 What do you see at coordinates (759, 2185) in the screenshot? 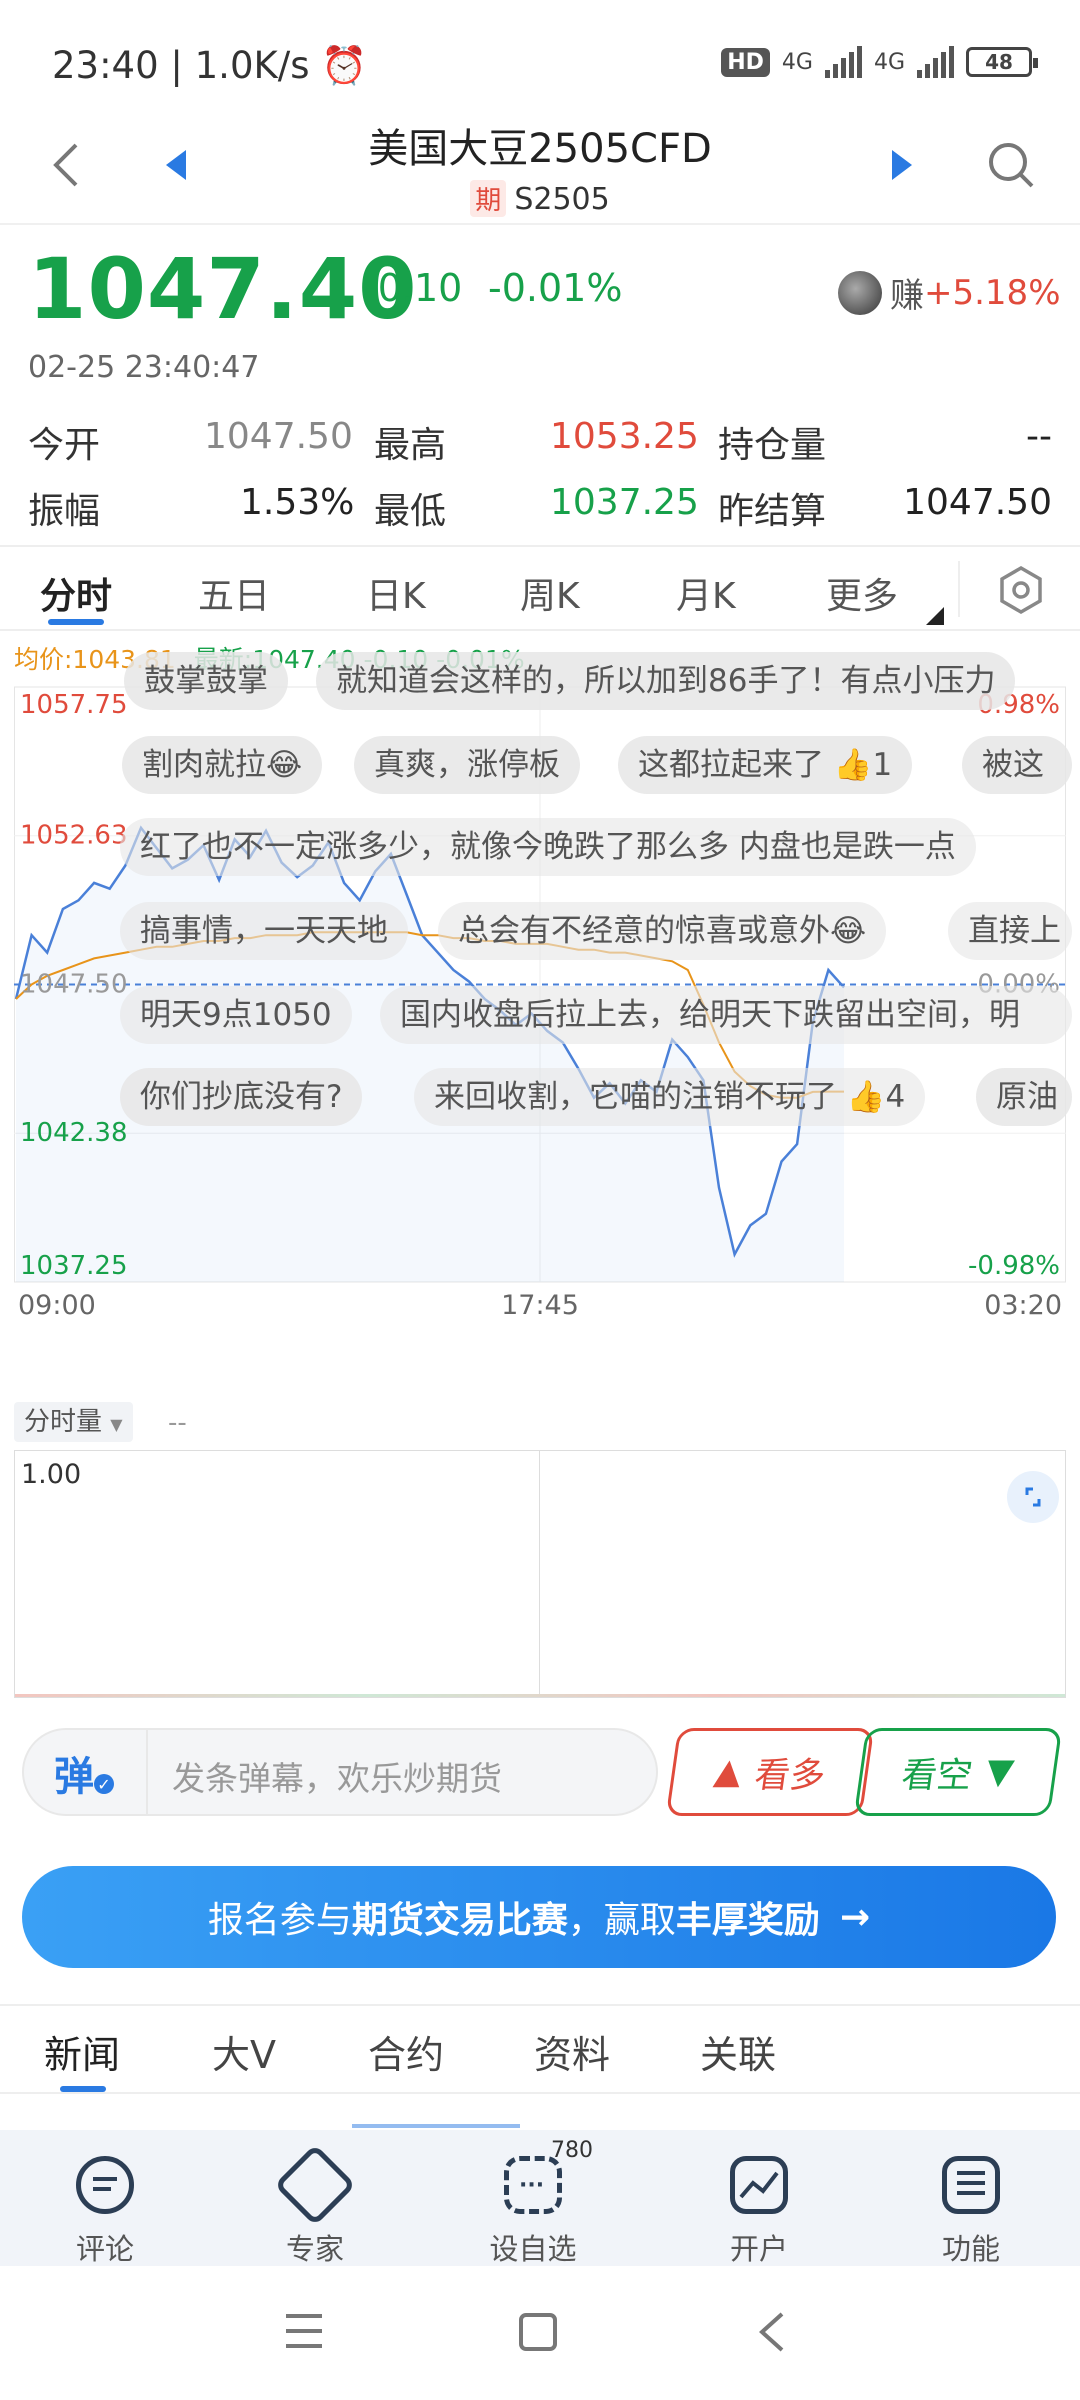
I see `open-account-icon` at bounding box center [759, 2185].